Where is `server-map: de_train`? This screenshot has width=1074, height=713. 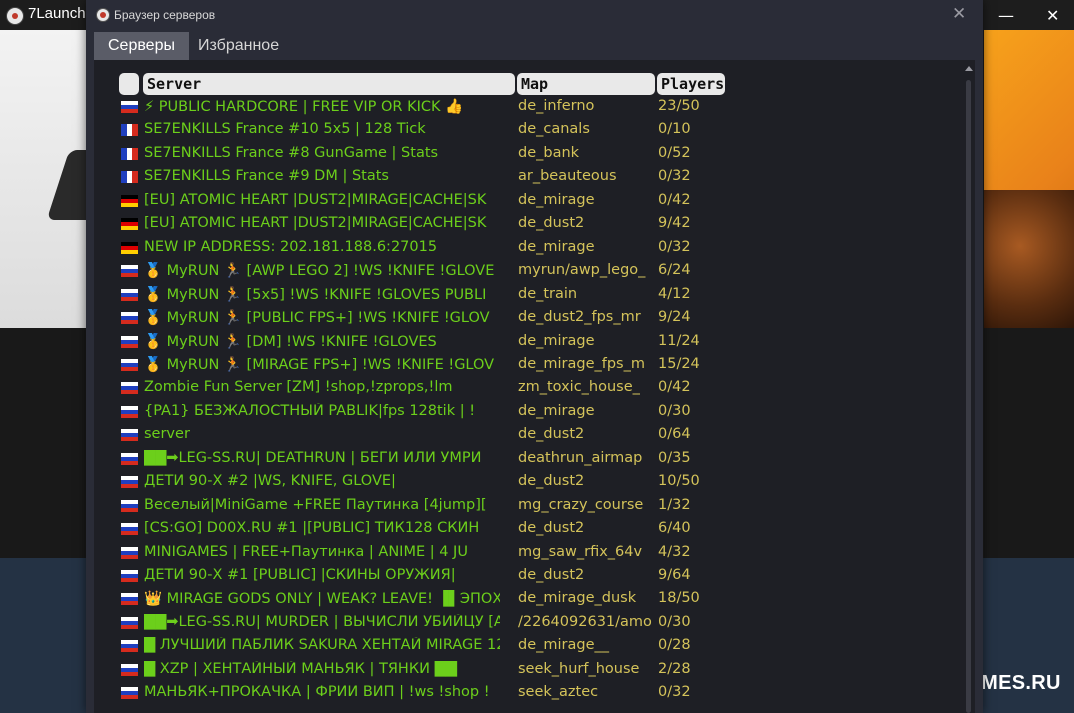
server-map: de_train is located at coordinates (548, 293).